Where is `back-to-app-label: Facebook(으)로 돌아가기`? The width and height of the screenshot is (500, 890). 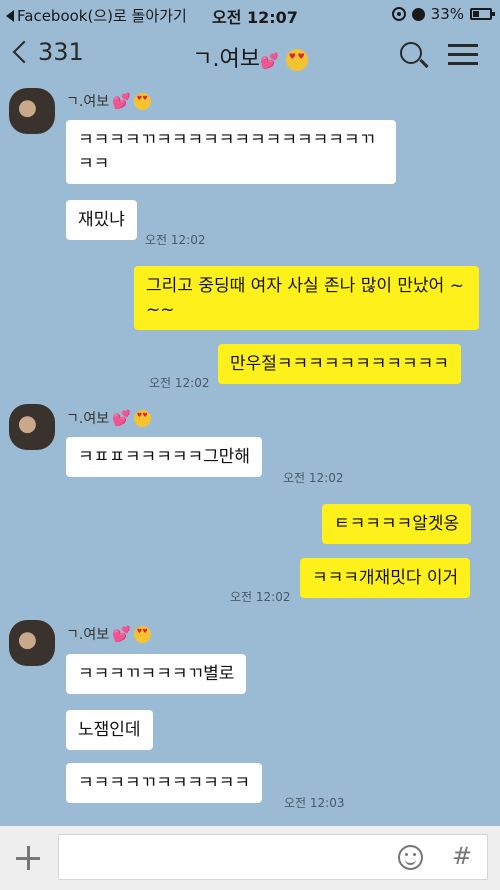 back-to-app-label: Facebook(으)로 돌아가기 is located at coordinates (102, 16).